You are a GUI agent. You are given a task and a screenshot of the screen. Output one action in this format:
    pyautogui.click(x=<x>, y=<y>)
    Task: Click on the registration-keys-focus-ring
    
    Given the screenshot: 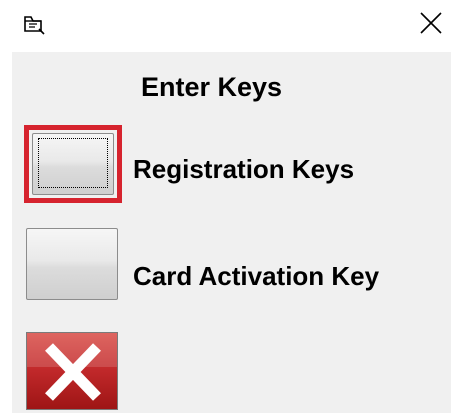 What is the action you would take?
    pyautogui.click(x=73, y=164)
    